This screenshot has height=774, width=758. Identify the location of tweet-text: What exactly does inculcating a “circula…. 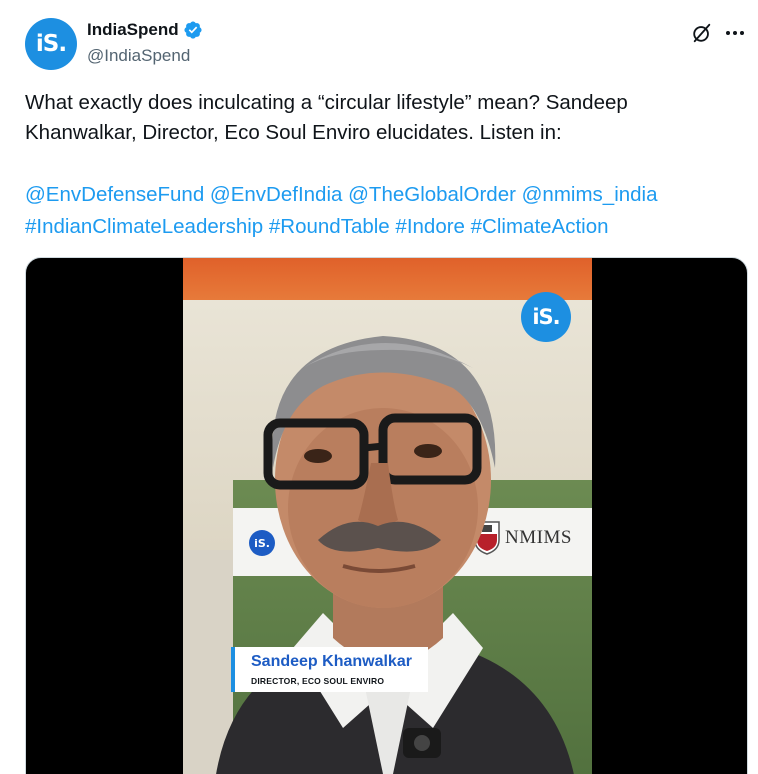
(326, 117).